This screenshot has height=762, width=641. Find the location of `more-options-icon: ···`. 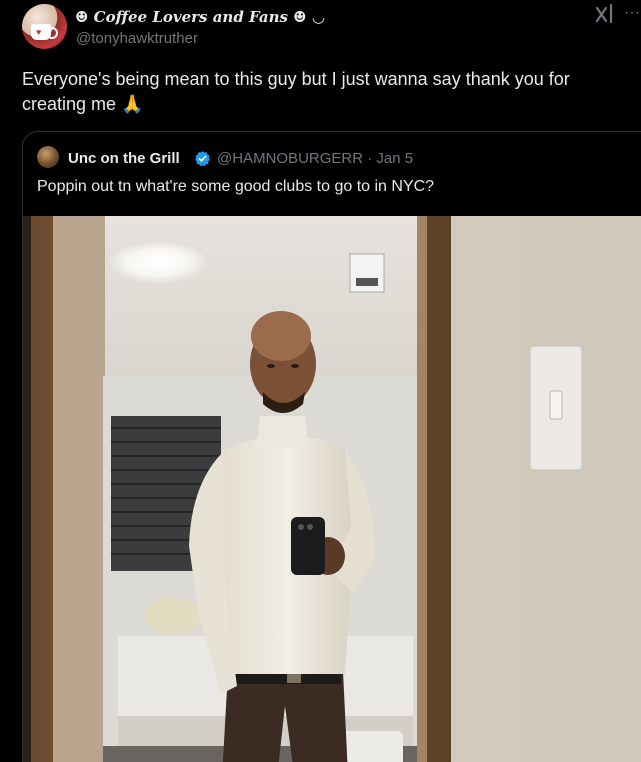

more-options-icon: ··· is located at coordinates (632, 13).